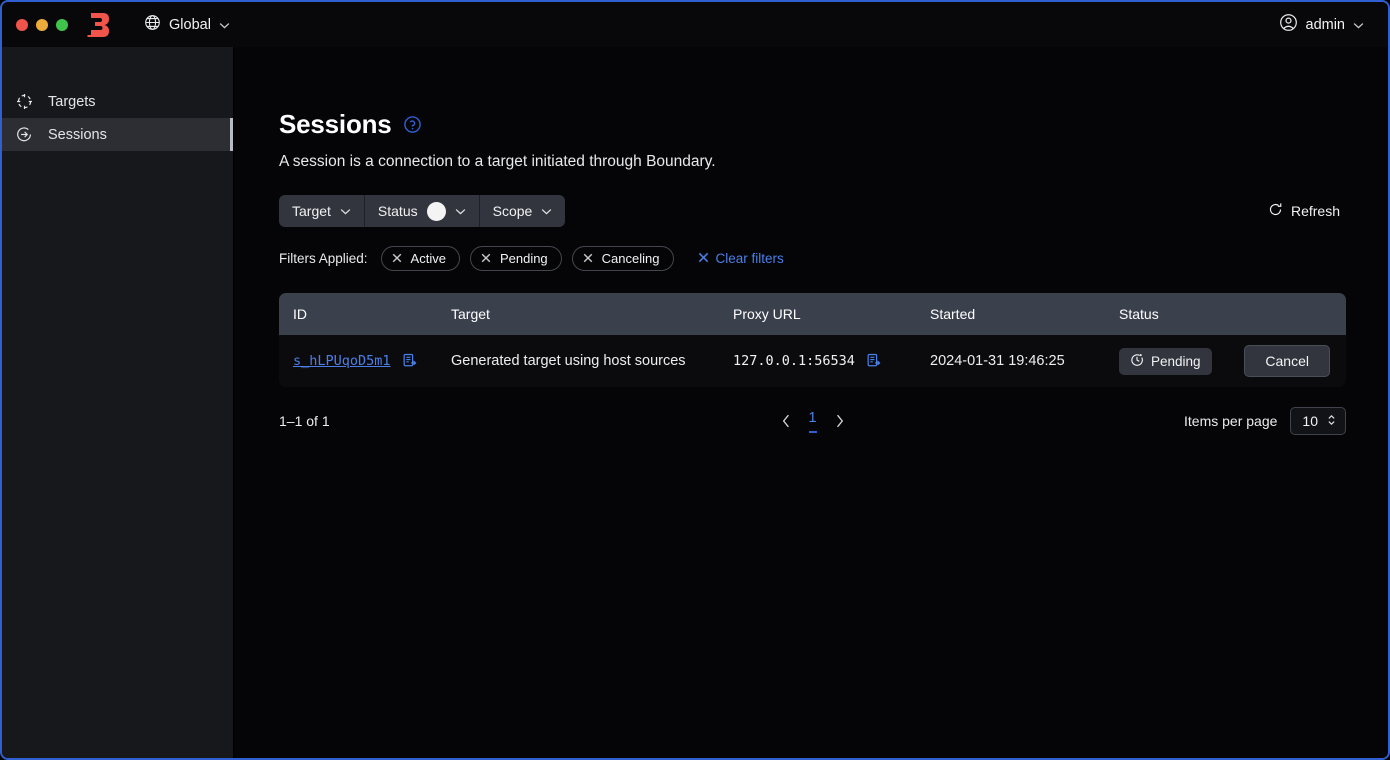  I want to click on column-header-status: Status, so click(1139, 314).